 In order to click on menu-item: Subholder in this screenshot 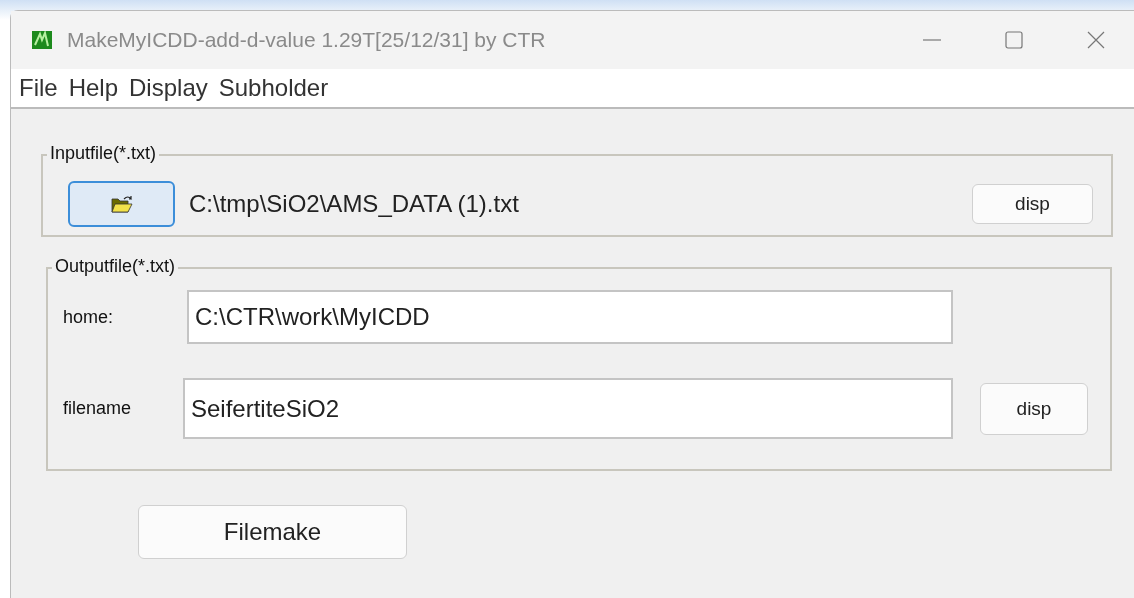, I will do `click(273, 88)`.